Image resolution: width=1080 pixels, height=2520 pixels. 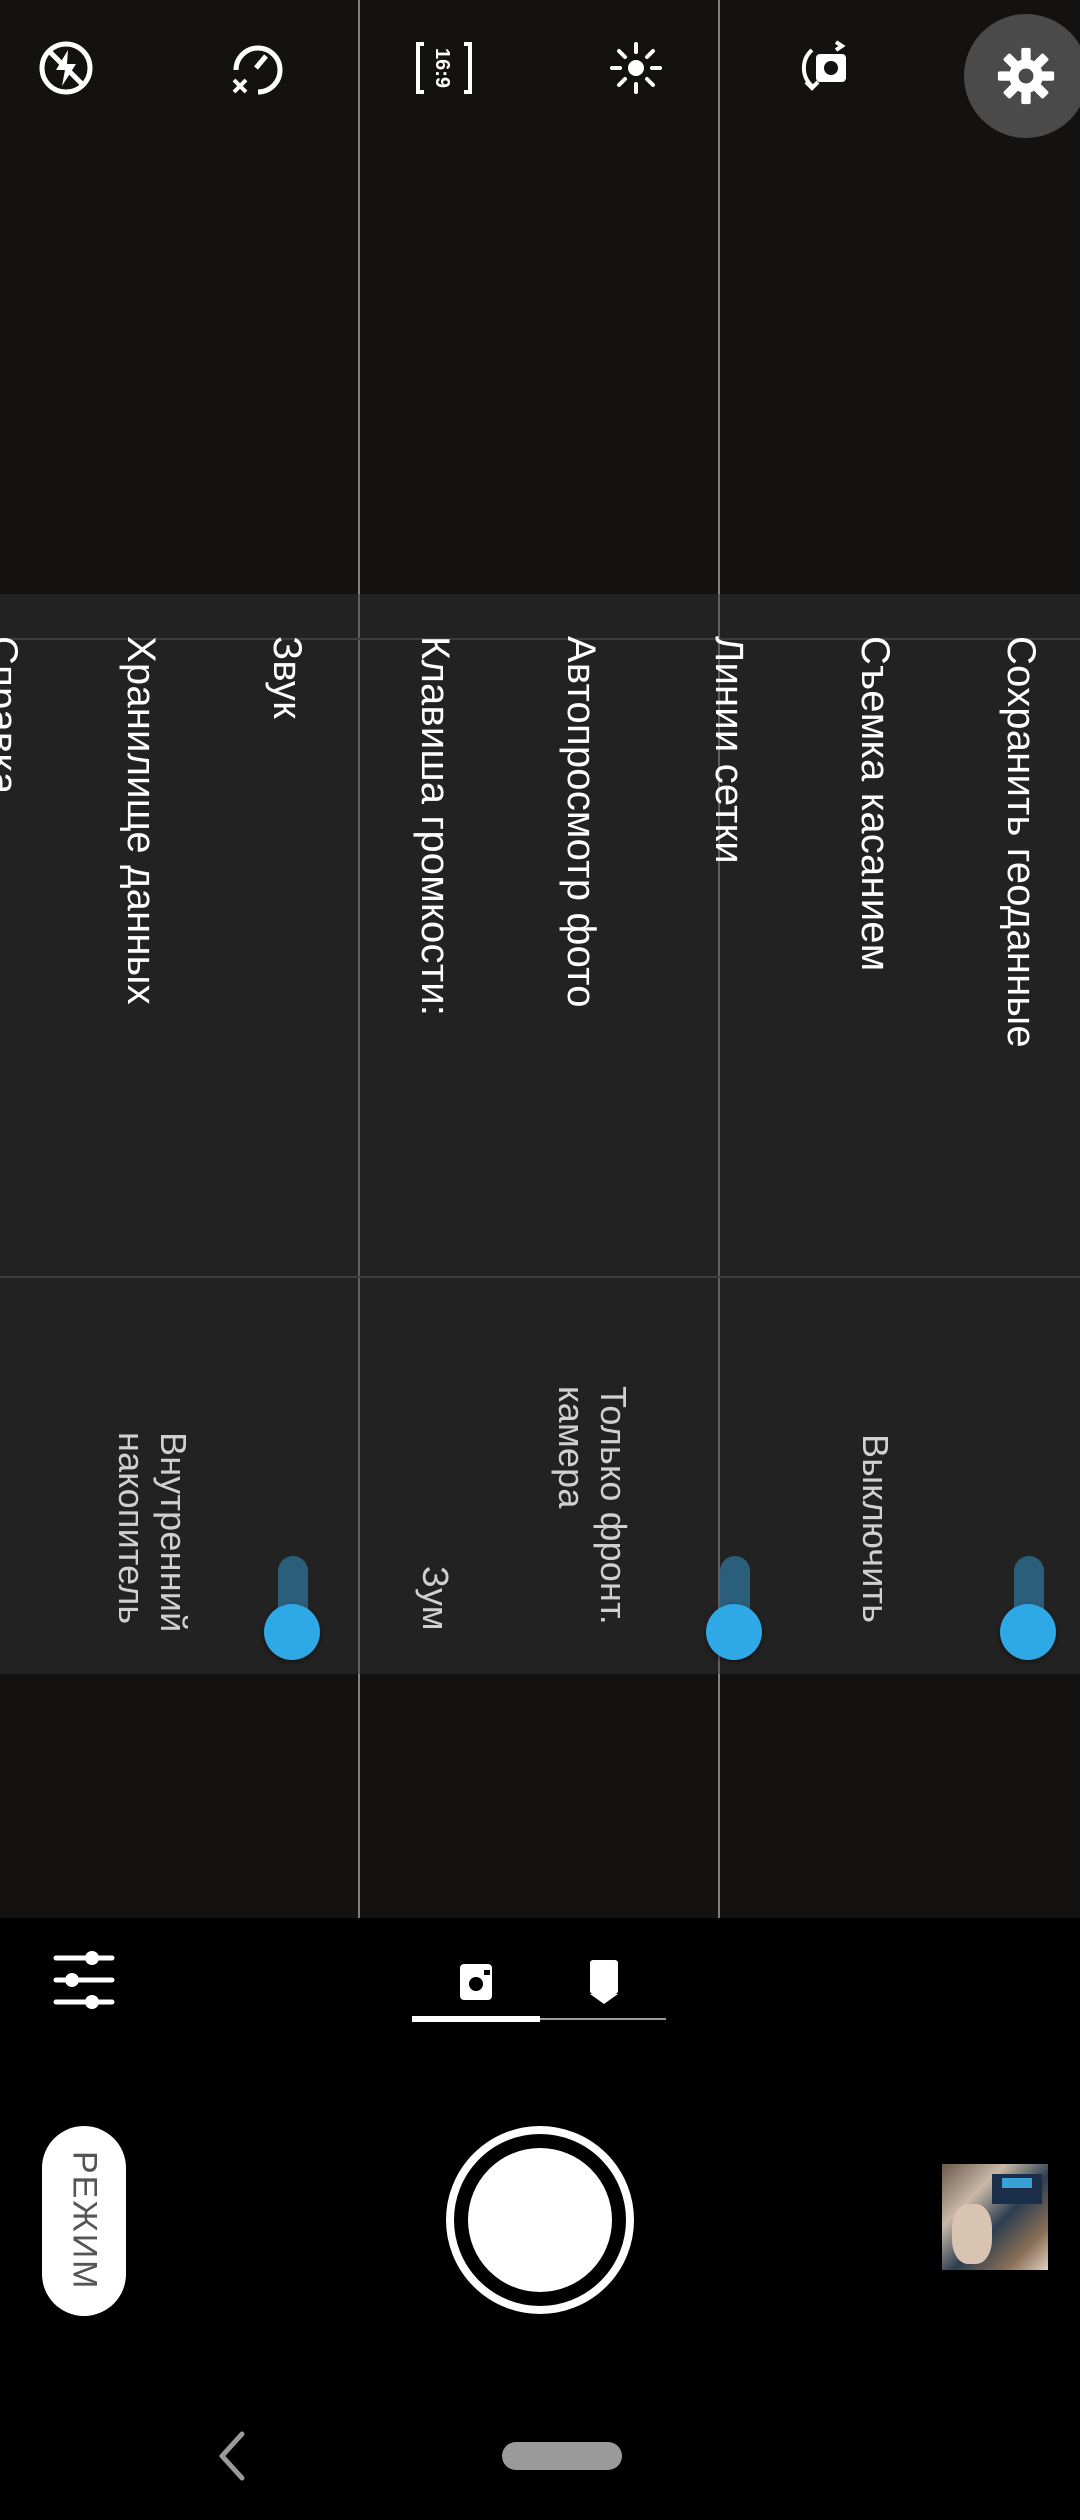 What do you see at coordinates (435, 826) in the screenshot?
I see `setting-label: Клавиша громкости:` at bounding box center [435, 826].